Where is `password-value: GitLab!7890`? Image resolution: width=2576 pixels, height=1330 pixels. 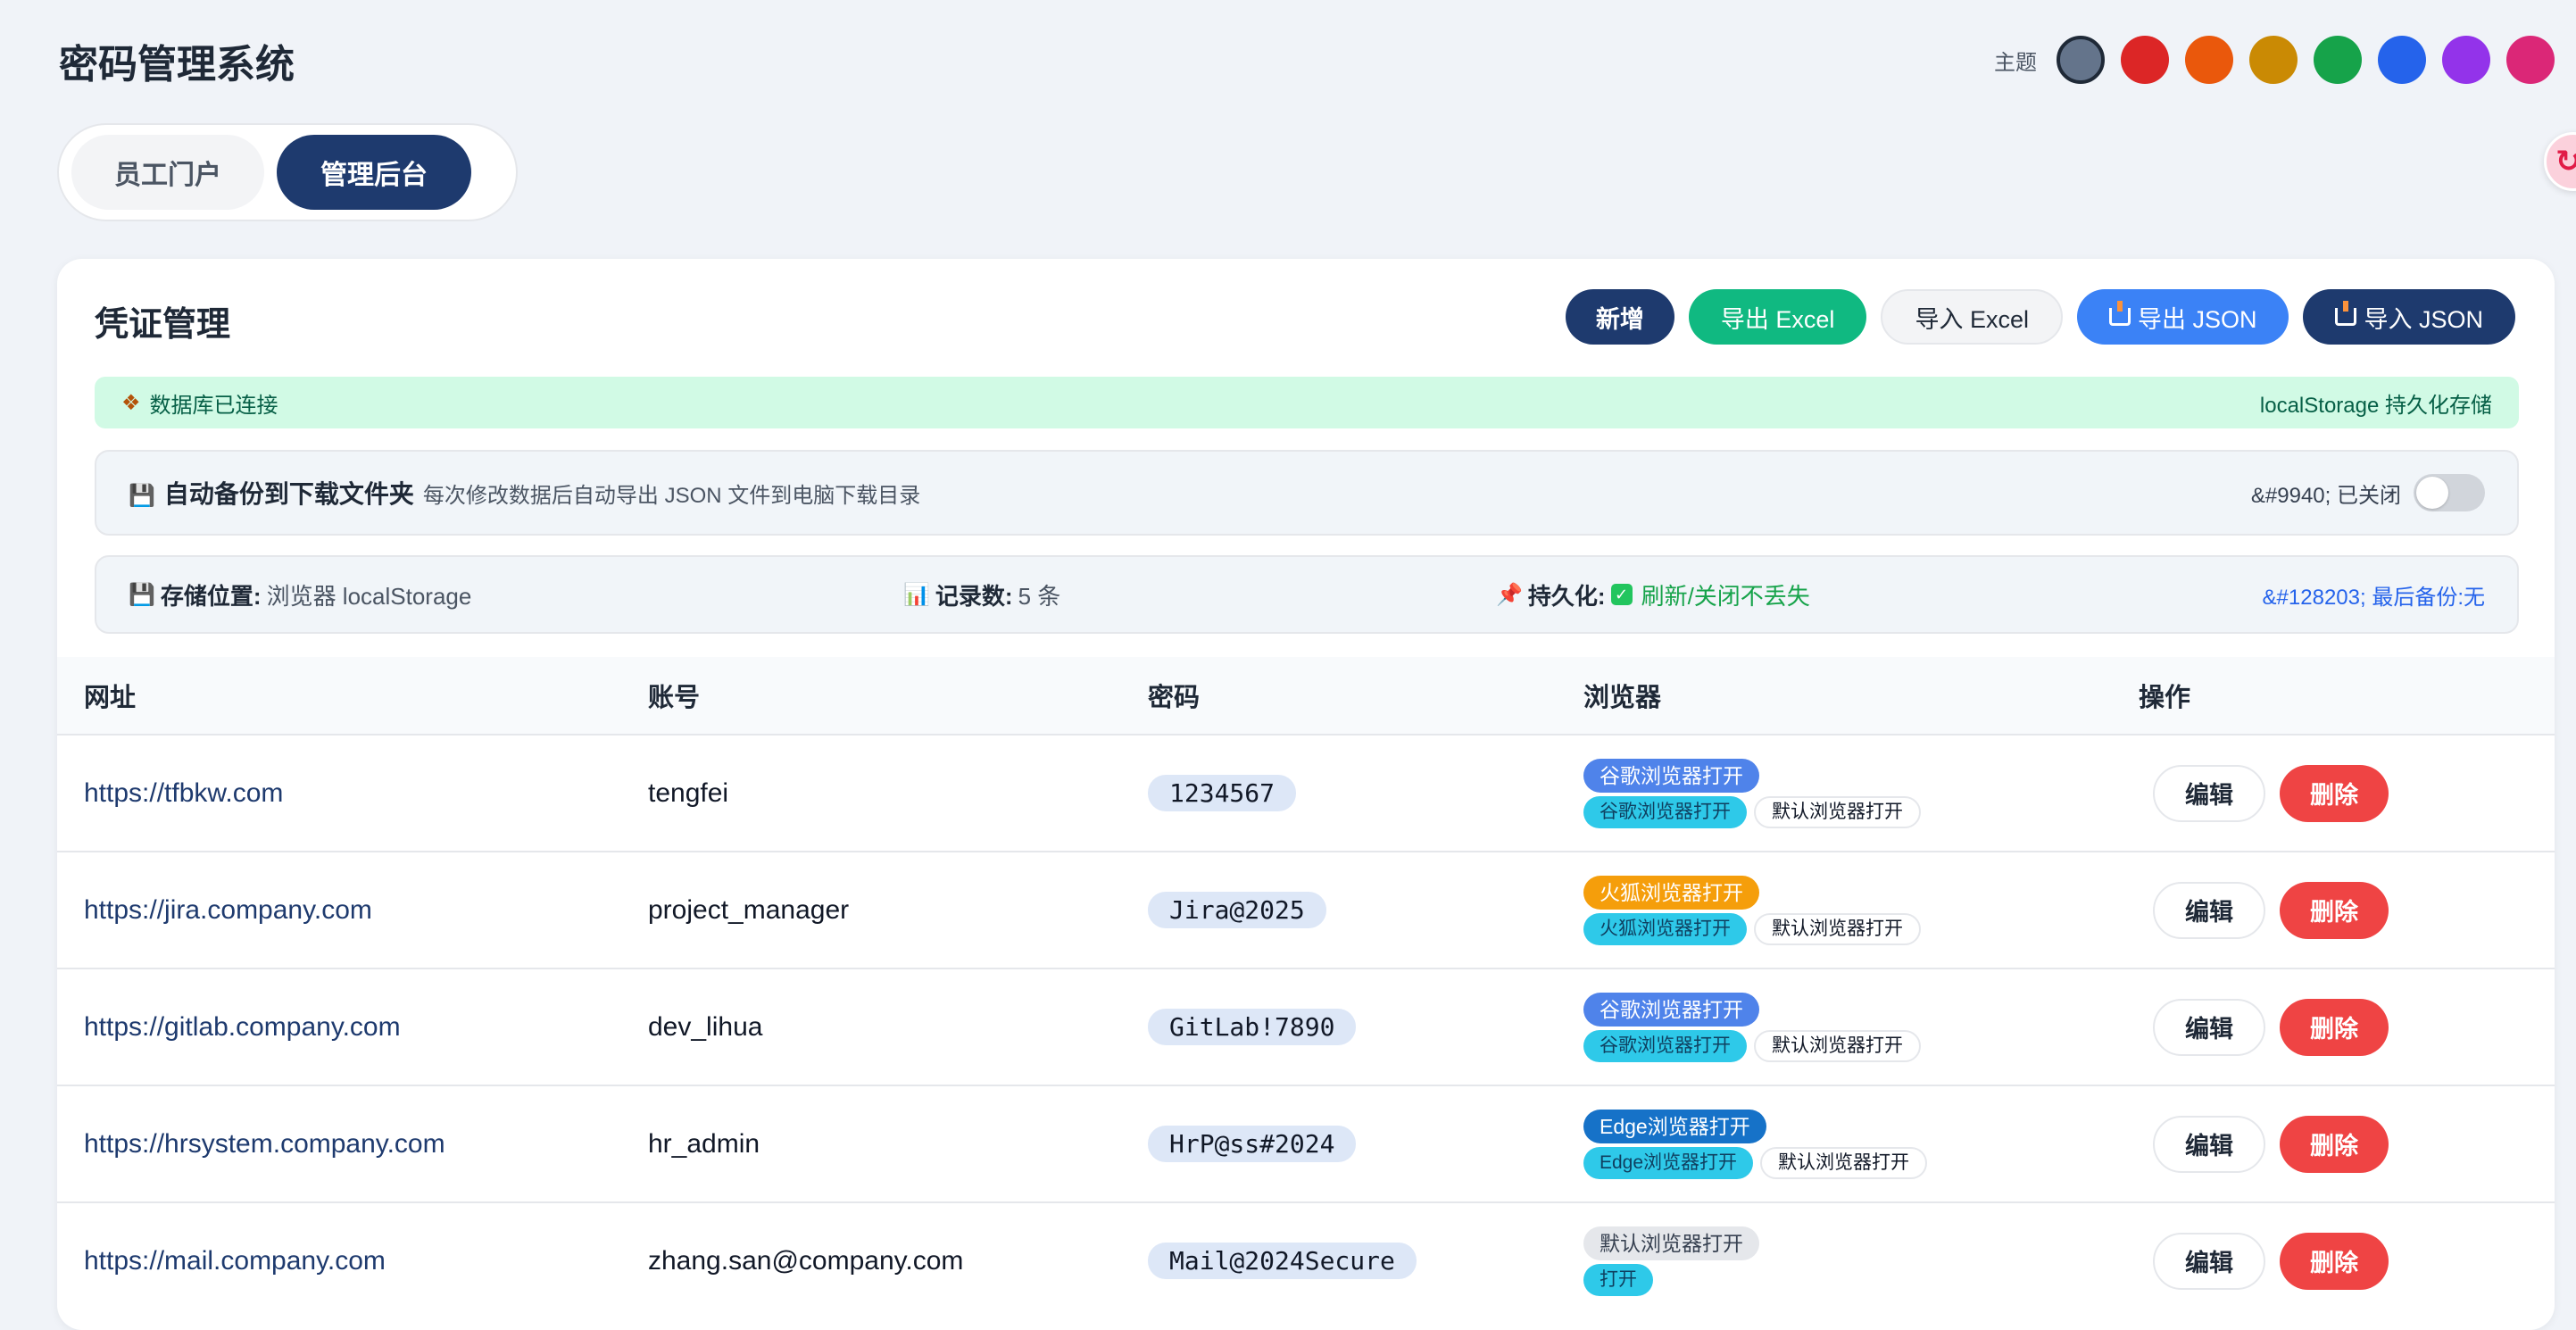 password-value: GitLab!7890 is located at coordinates (1252, 1027).